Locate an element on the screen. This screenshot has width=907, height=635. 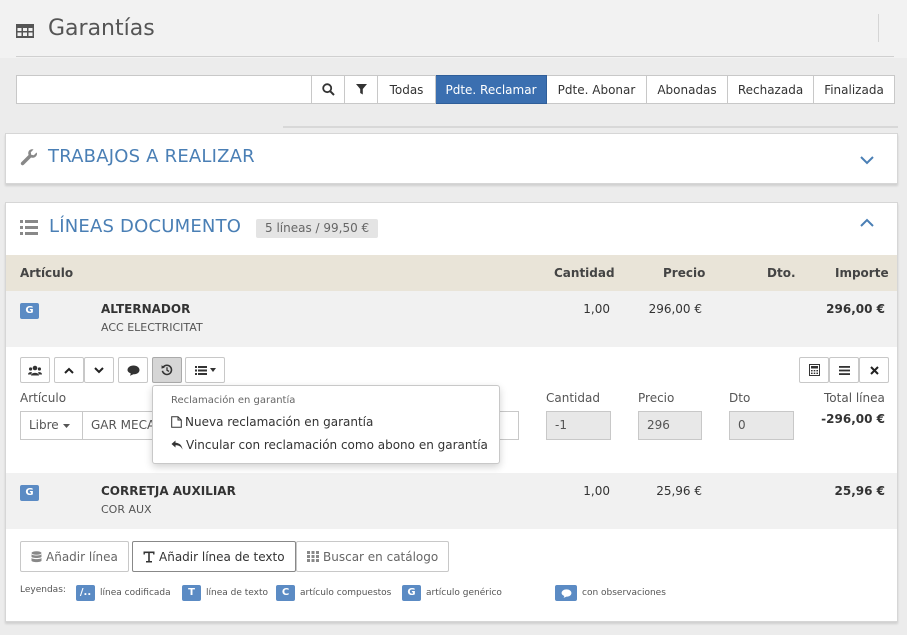
row-sub: ACC ELECTRICITAT is located at coordinates (152, 327).